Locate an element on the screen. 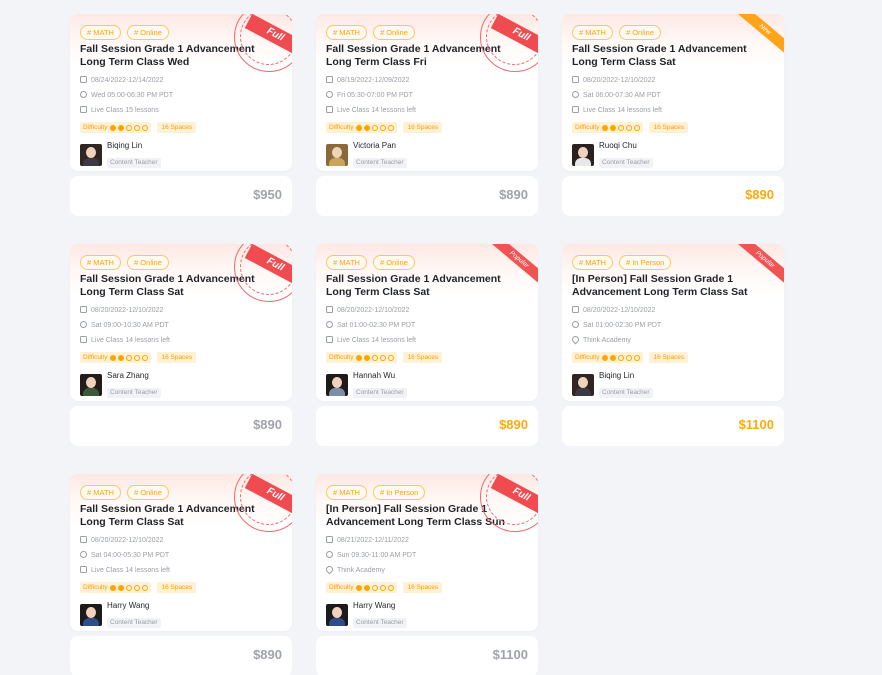 This screenshot has width=882, height=675. teacher-text: Ruoqi Chu Content Teacher is located at coordinates (626, 155).